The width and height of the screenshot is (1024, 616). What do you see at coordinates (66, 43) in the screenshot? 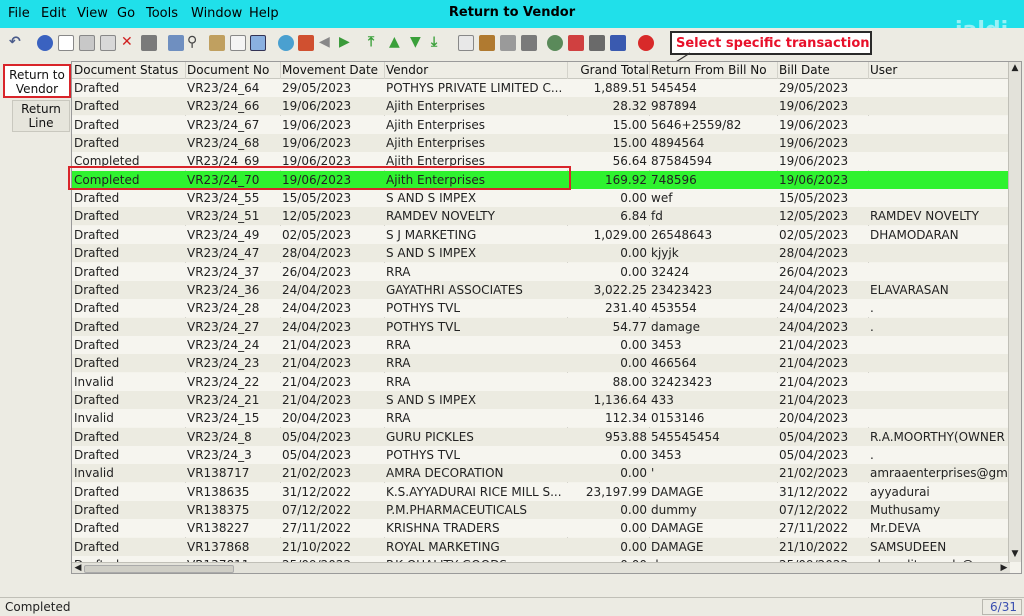
I see `new-record-icon` at bounding box center [66, 43].